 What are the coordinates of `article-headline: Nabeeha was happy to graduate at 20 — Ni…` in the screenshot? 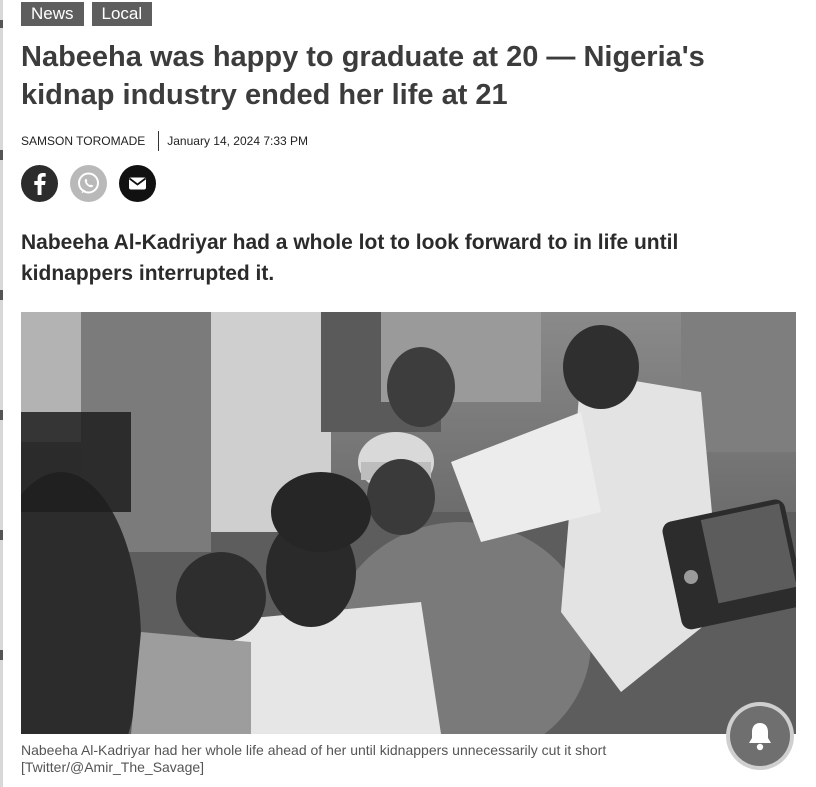 It's located at (363, 76).